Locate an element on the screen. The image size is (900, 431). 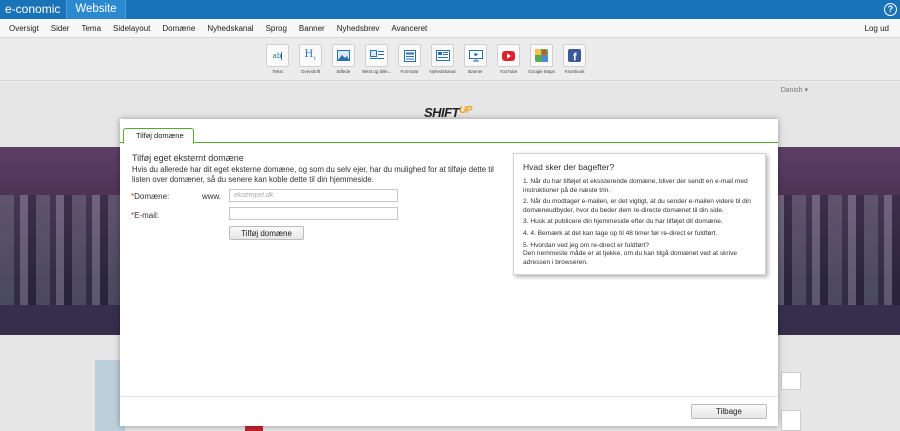
email-label-text: E-mail: is located at coordinates (147, 215).